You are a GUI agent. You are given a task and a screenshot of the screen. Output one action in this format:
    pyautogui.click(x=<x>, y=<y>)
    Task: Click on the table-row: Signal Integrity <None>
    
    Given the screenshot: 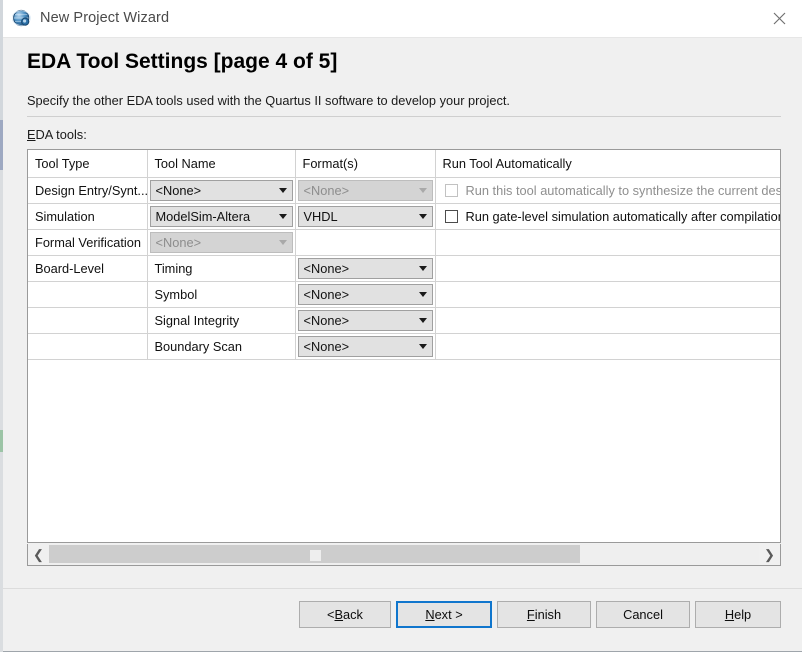 What is the action you would take?
    pyautogui.click(x=404, y=320)
    